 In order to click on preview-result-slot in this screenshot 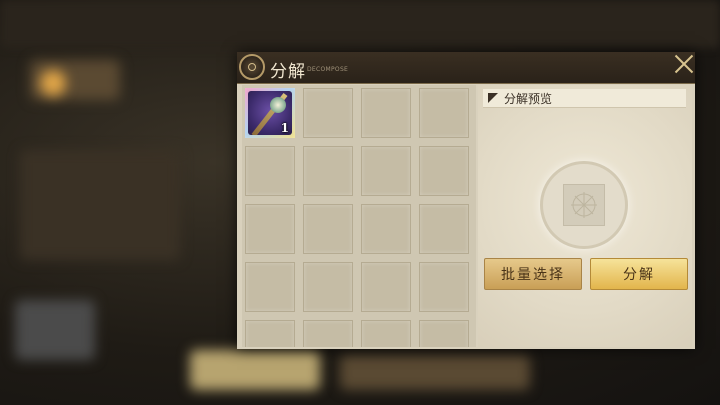, I will do `click(584, 205)`.